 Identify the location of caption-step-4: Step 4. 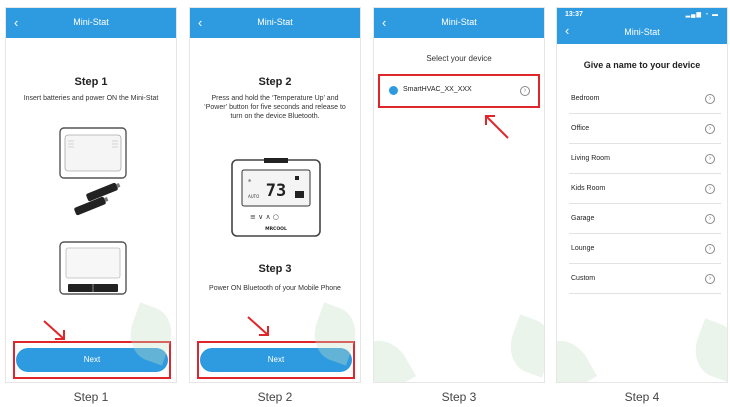
(642, 397).